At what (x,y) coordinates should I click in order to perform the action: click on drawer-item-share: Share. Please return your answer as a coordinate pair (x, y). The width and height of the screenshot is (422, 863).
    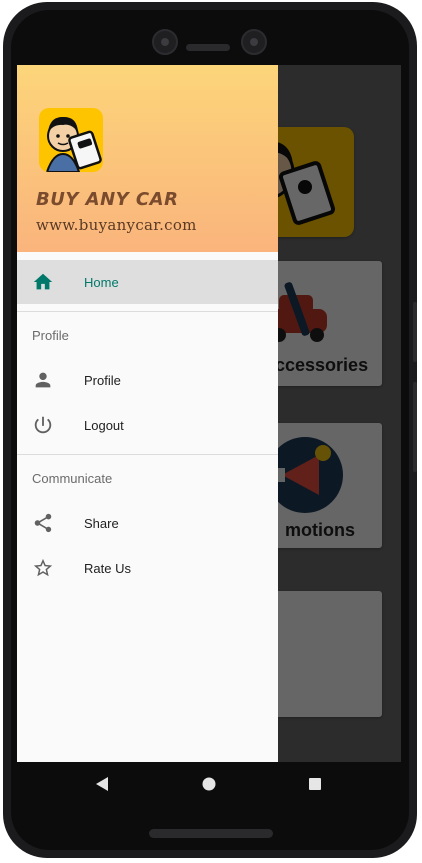
    Looking at the image, I should click on (147, 523).